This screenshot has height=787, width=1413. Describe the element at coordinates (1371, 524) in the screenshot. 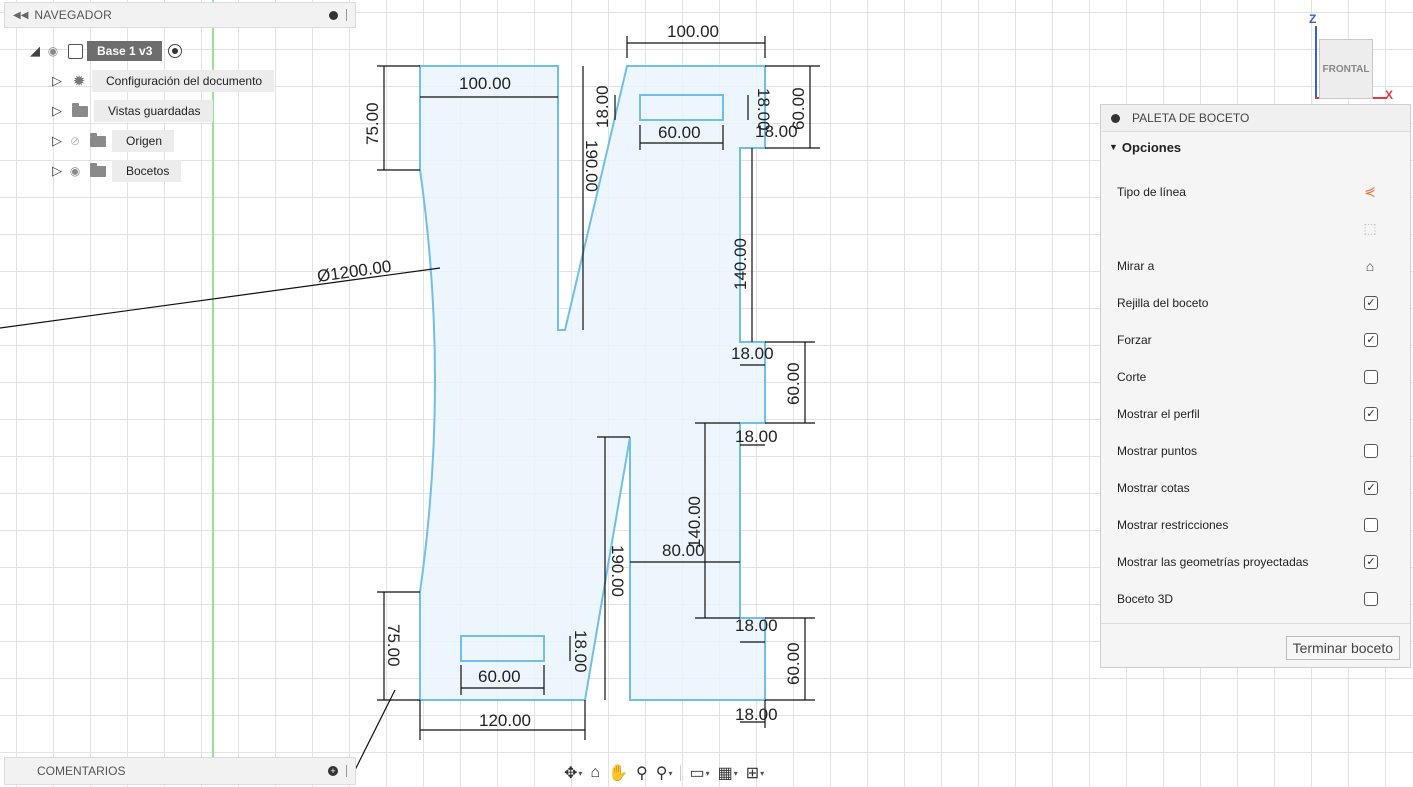

I see `show-constraints-checkbox` at that location.